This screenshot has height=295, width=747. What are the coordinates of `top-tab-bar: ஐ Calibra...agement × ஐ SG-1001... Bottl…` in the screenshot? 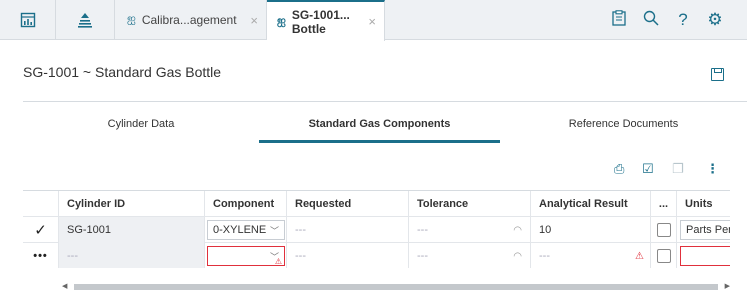 It's located at (373, 20).